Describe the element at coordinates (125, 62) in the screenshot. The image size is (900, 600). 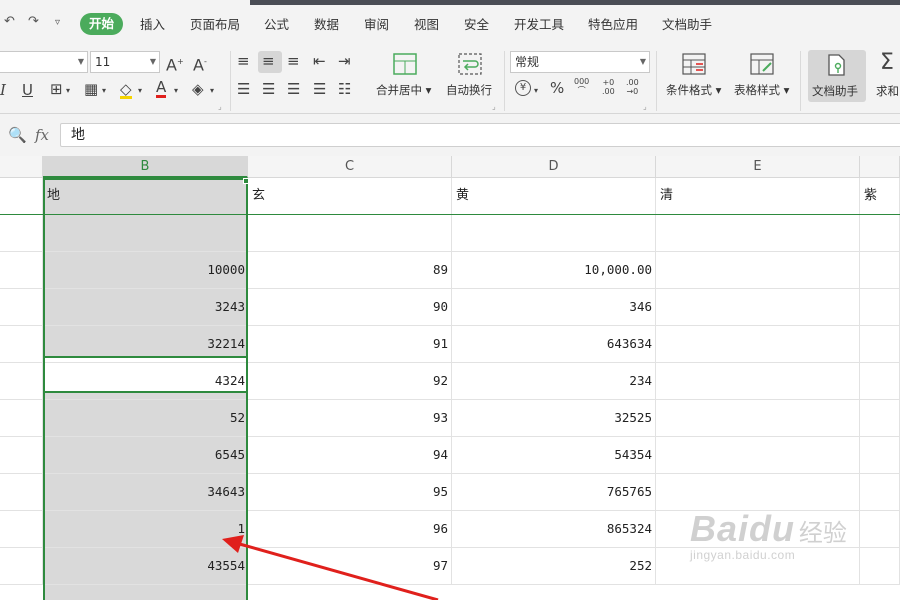
I see `font-size-select: 11 ▼` at that location.